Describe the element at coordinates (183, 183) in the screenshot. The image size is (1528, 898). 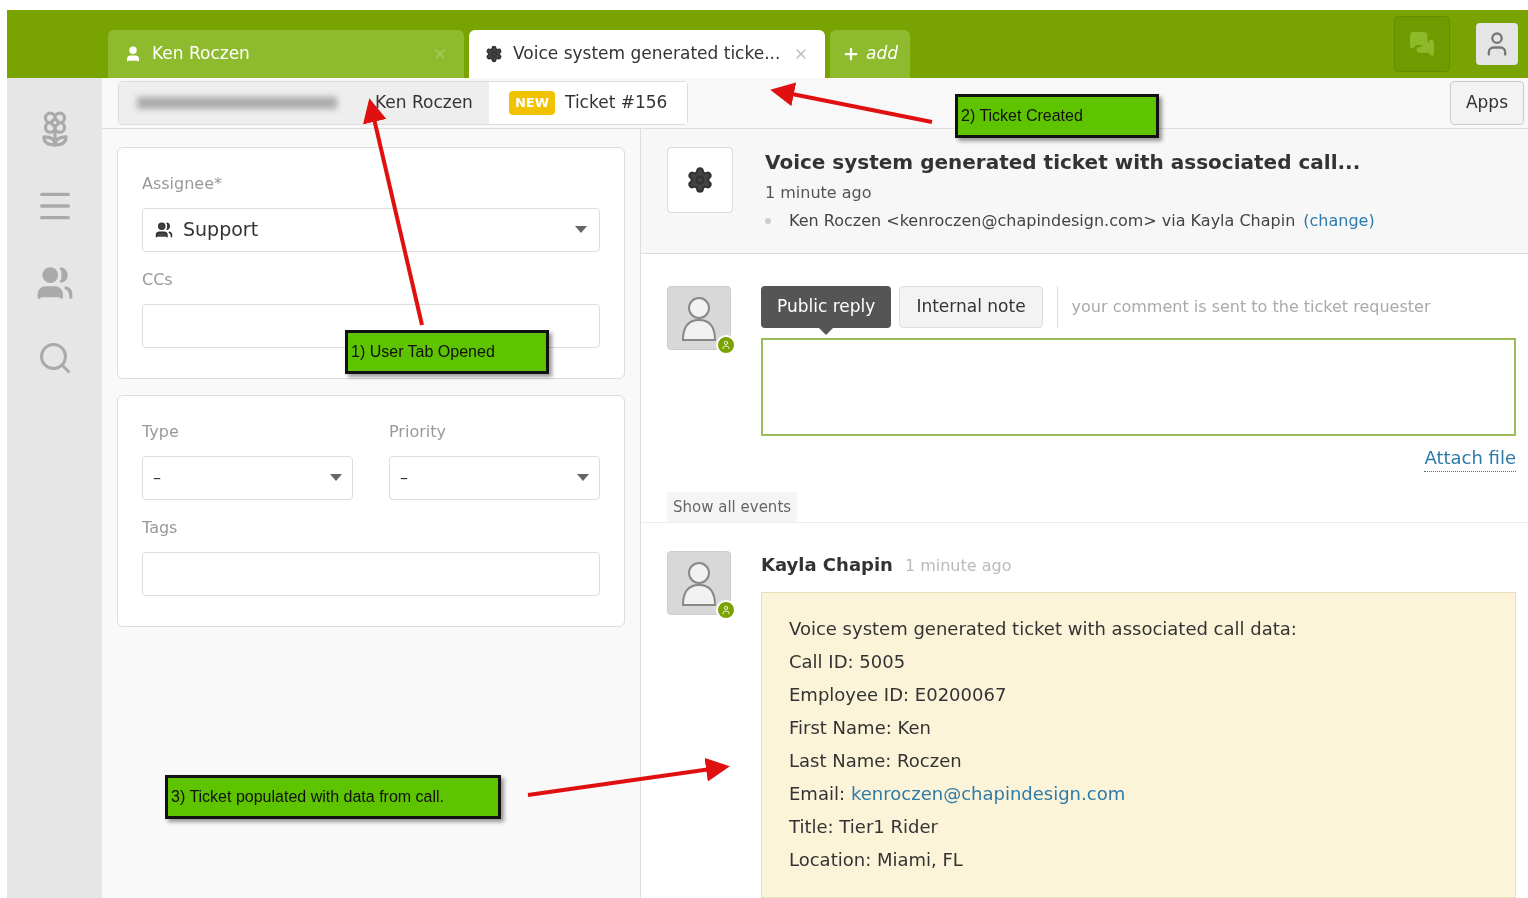
I see `field-label: Assignee*` at that location.